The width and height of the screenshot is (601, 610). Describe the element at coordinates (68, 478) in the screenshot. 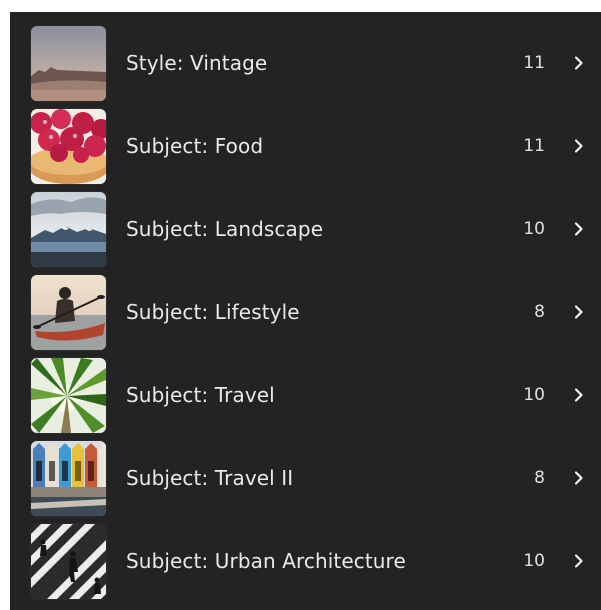

I see `beach-huts-thumbnail` at that location.